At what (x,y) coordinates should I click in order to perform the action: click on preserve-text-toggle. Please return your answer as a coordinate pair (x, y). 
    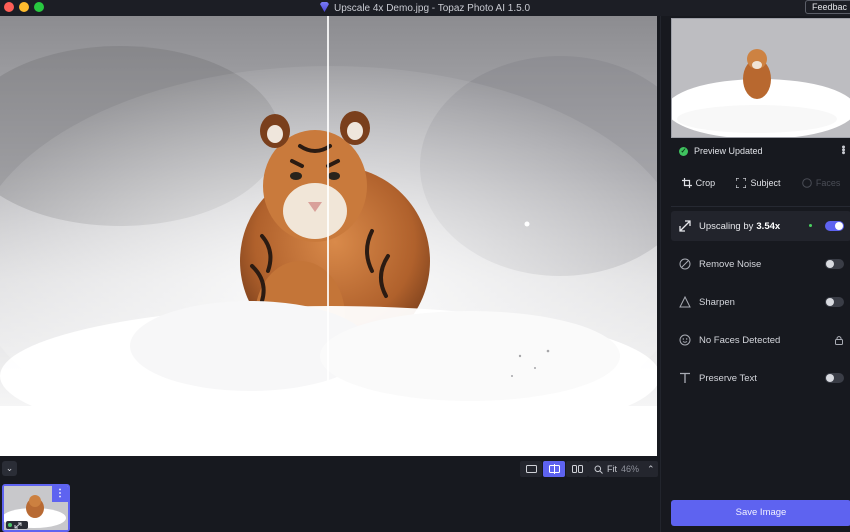
    Looking at the image, I should click on (834, 378).